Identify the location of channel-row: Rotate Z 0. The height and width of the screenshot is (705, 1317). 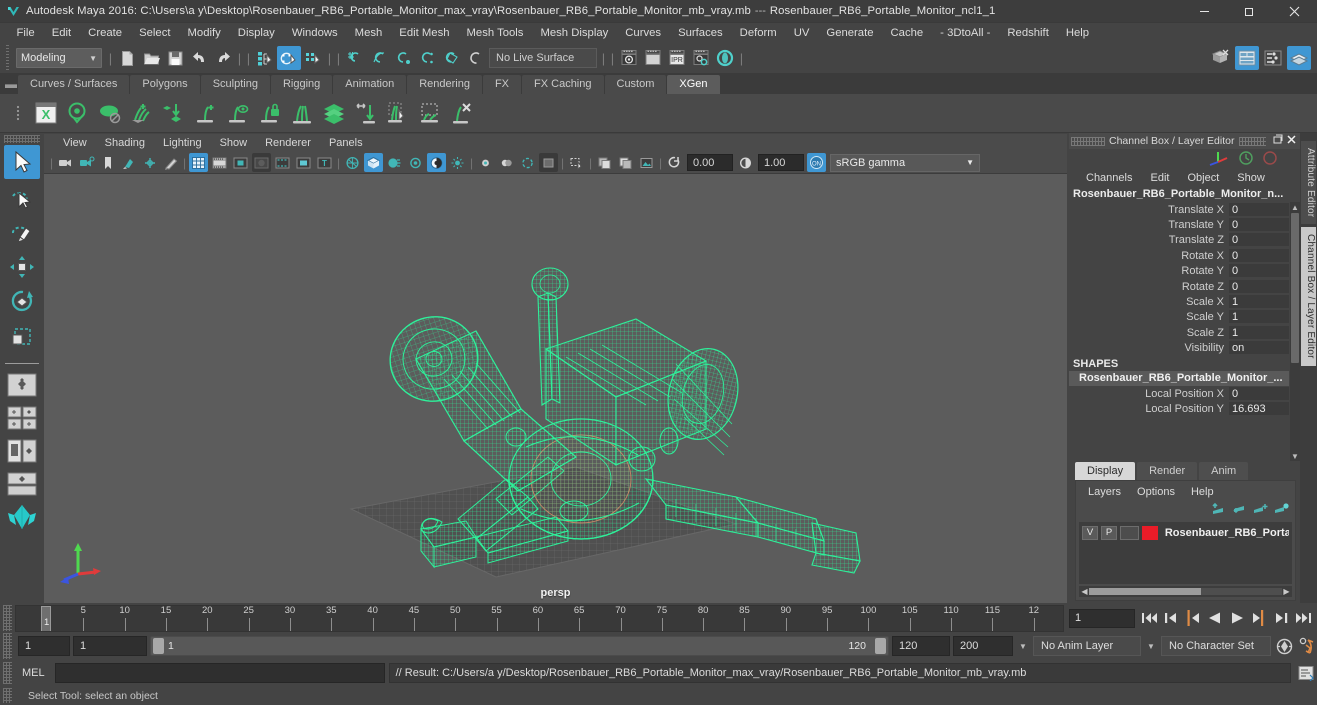
(1179, 286).